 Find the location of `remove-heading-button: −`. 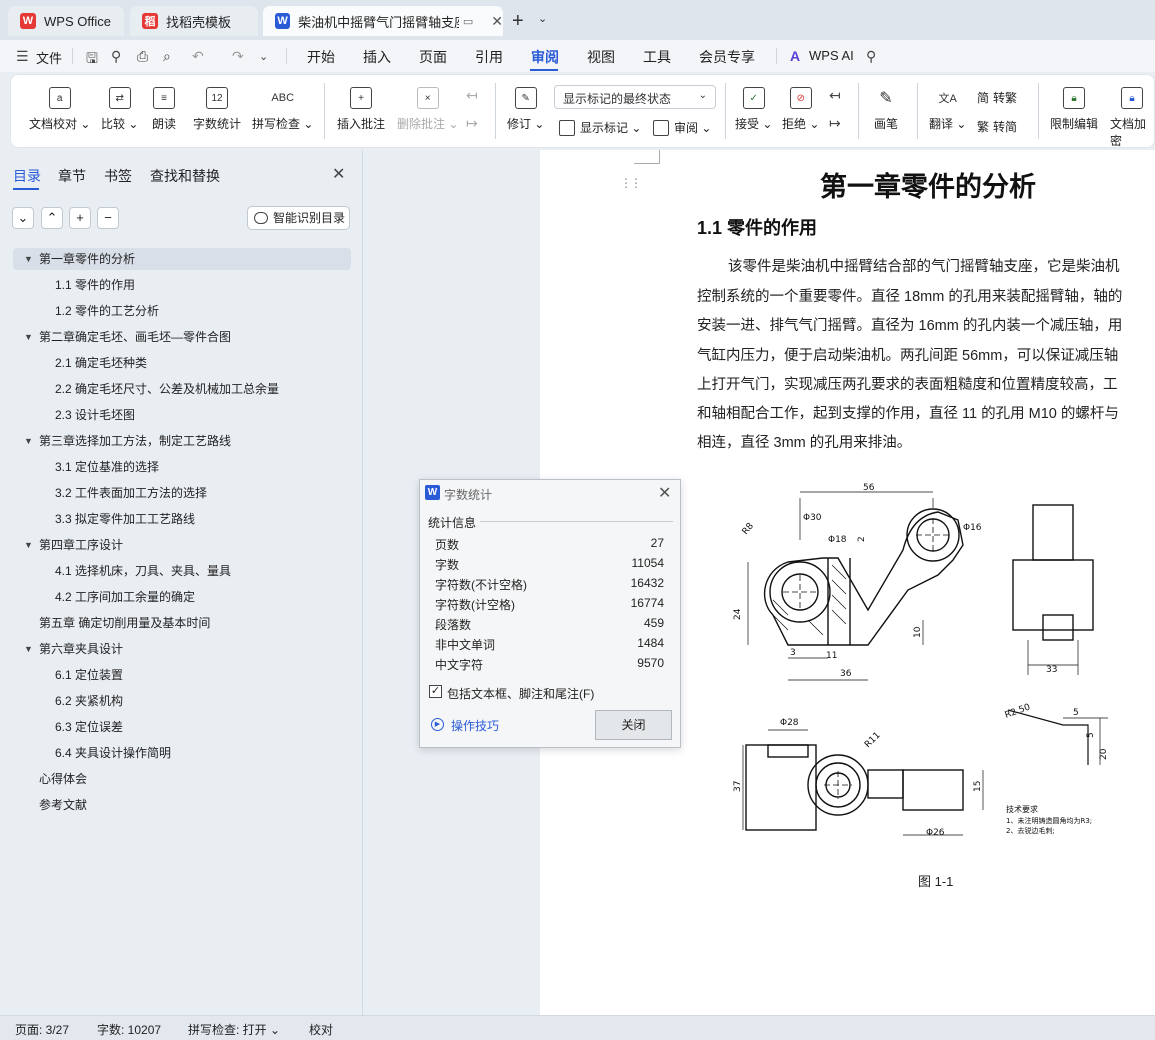

remove-heading-button: − is located at coordinates (108, 218).